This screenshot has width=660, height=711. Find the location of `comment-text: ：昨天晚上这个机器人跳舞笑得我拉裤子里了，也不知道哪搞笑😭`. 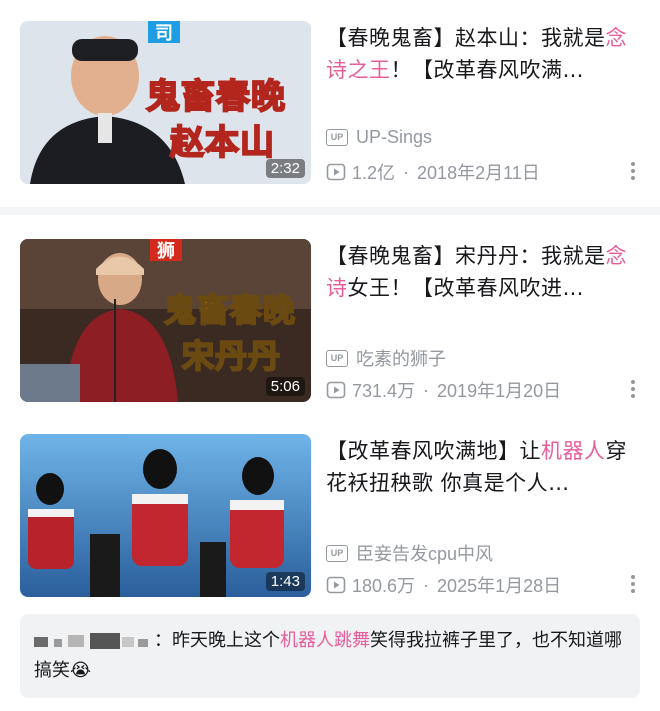

comment-text: ：昨天晚上这个机器人跳舞笑得我拉裤子里了，也不知道哪搞笑😭 is located at coordinates (329, 656).